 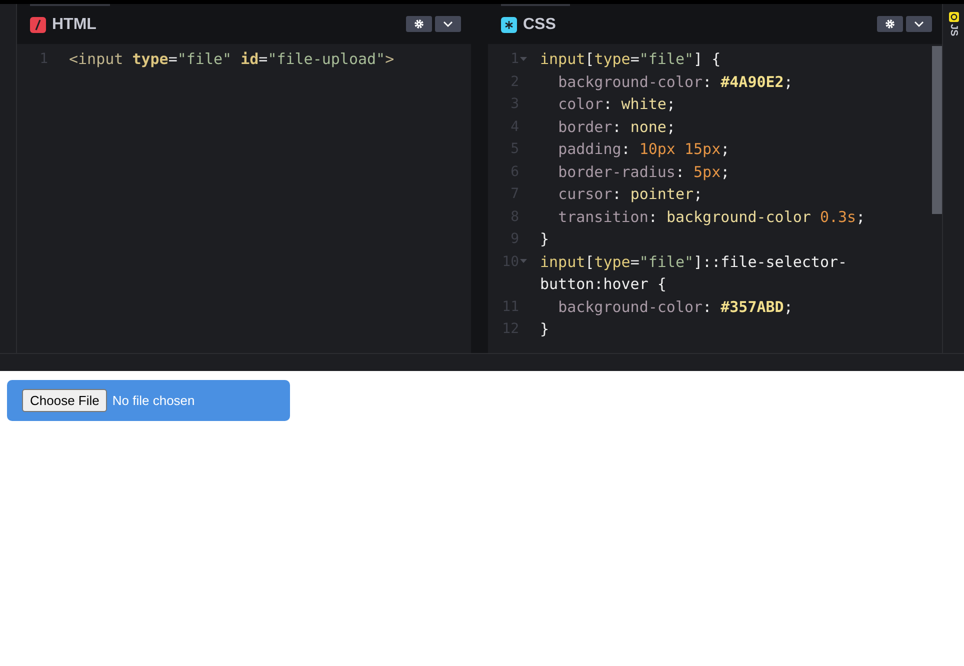 What do you see at coordinates (711, 217) in the screenshot?
I see `code-line: transition: background-color 0.3s;` at bounding box center [711, 217].